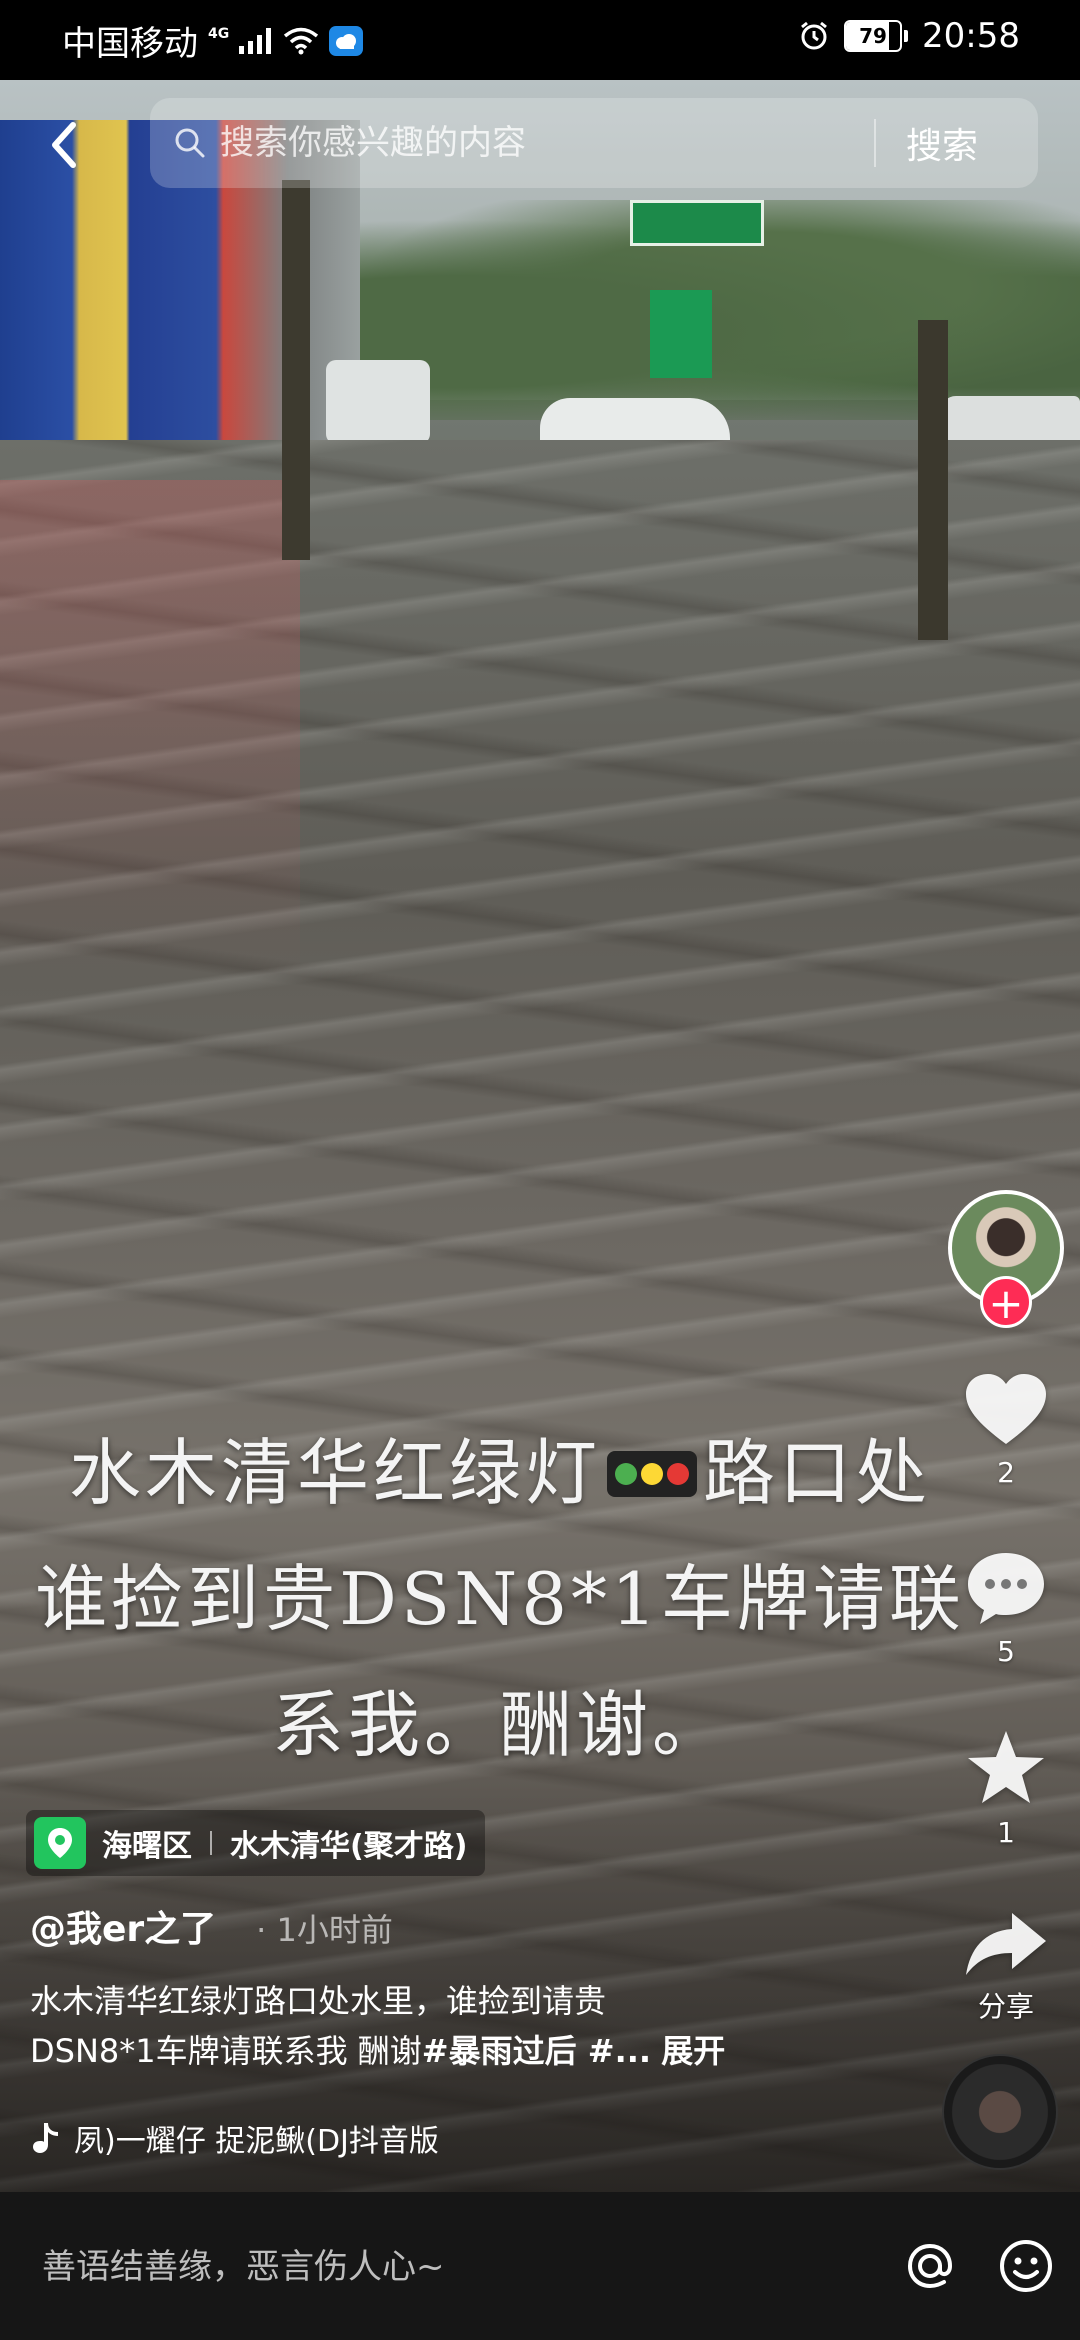 Image resolution: width=1080 pixels, height=2340 pixels. I want to click on search-divider, so click(875, 143).